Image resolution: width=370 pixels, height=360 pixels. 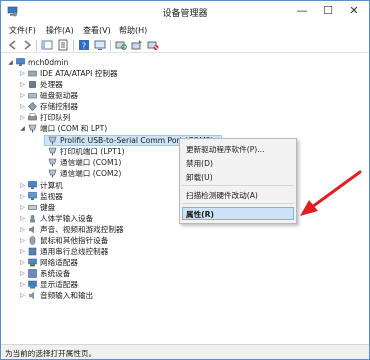 I want to click on collapse-icon: ◢, so click(x=10, y=62).